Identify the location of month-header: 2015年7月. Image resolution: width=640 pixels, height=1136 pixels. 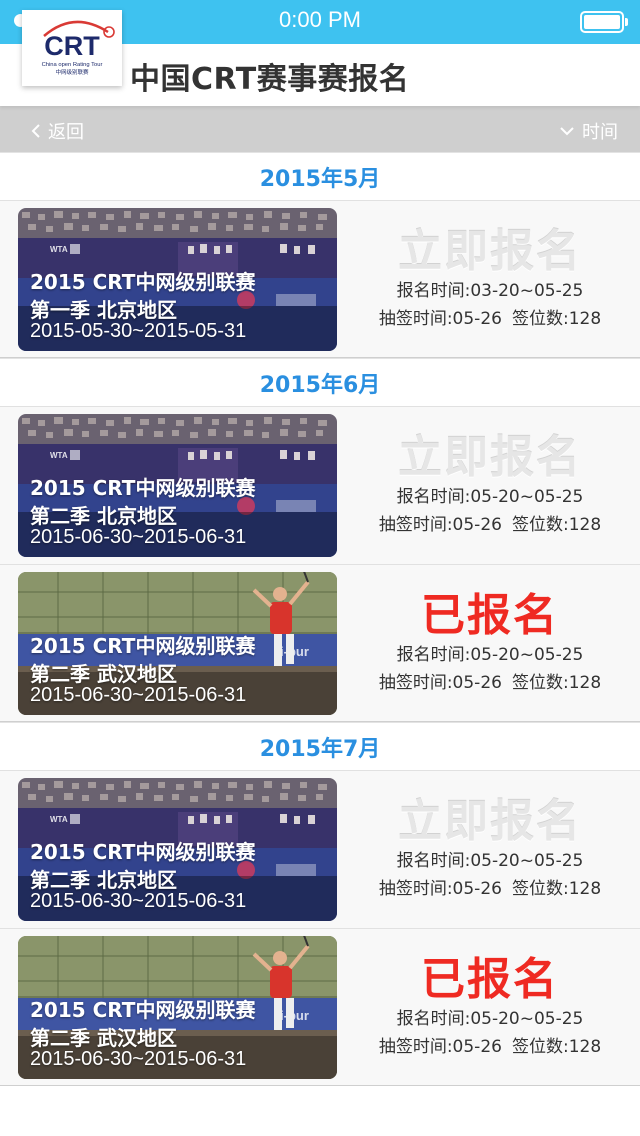
(320, 746).